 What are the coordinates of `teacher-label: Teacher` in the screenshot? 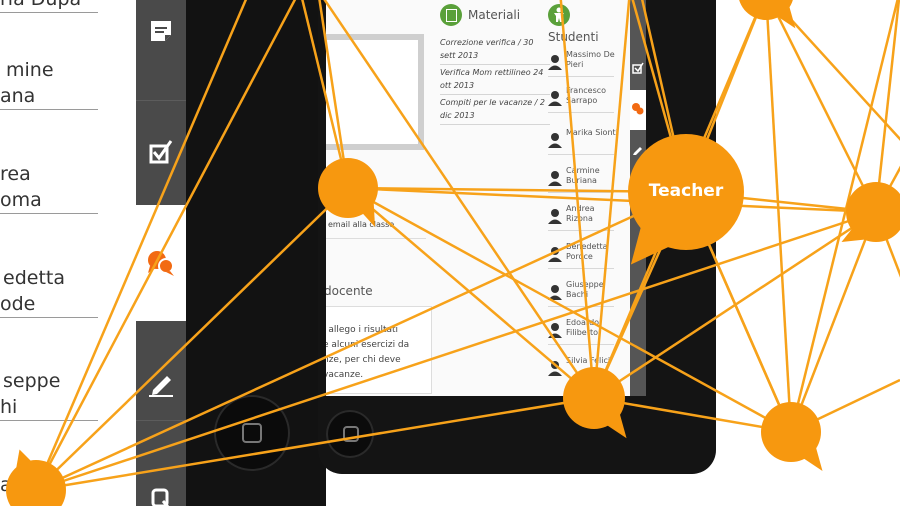 It's located at (686, 191).